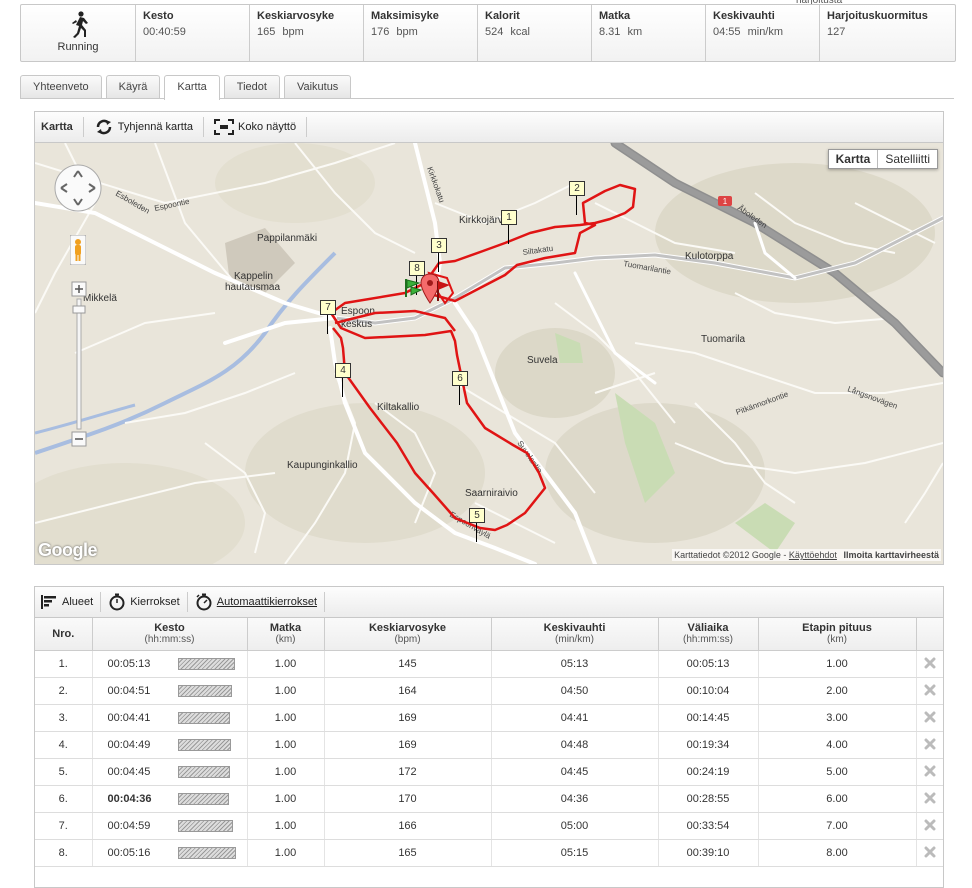 The height and width of the screenshot is (888, 972). I want to click on tab-vaikutus: Vaikutus, so click(317, 86).